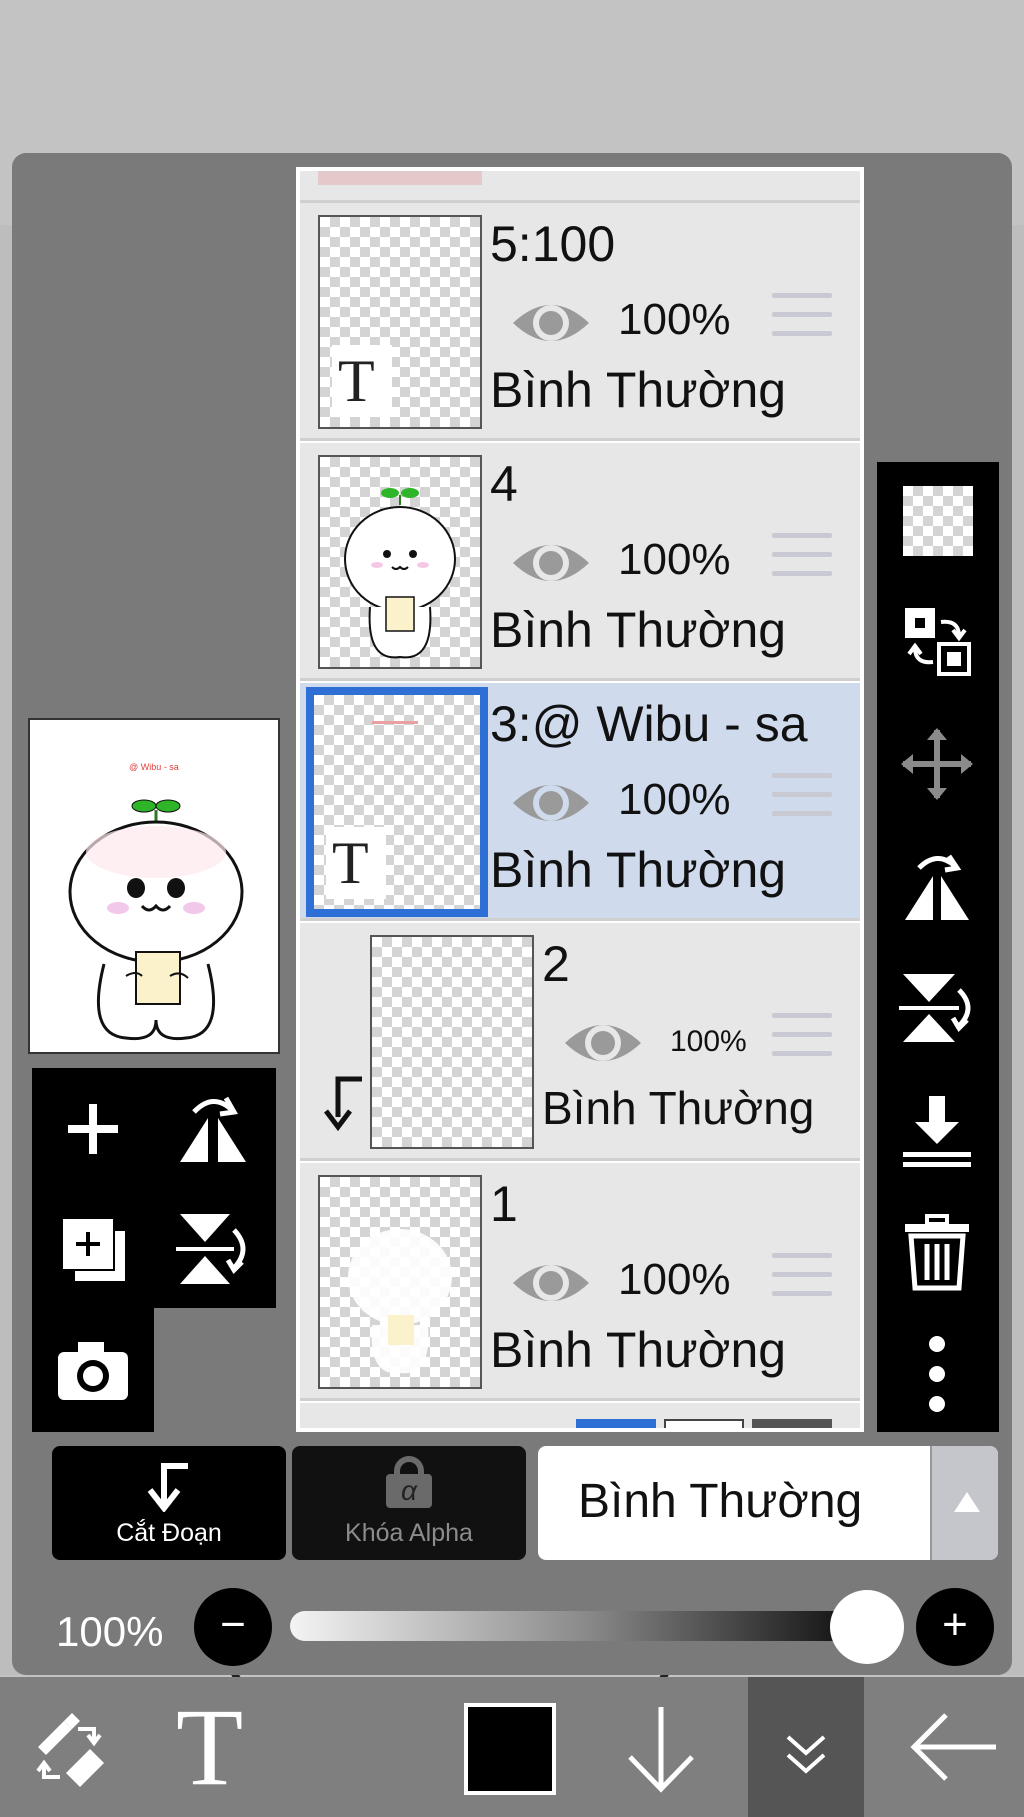 The height and width of the screenshot is (1817, 1024). Describe the element at coordinates (937, 1252) in the screenshot. I see `trash-icon` at that location.